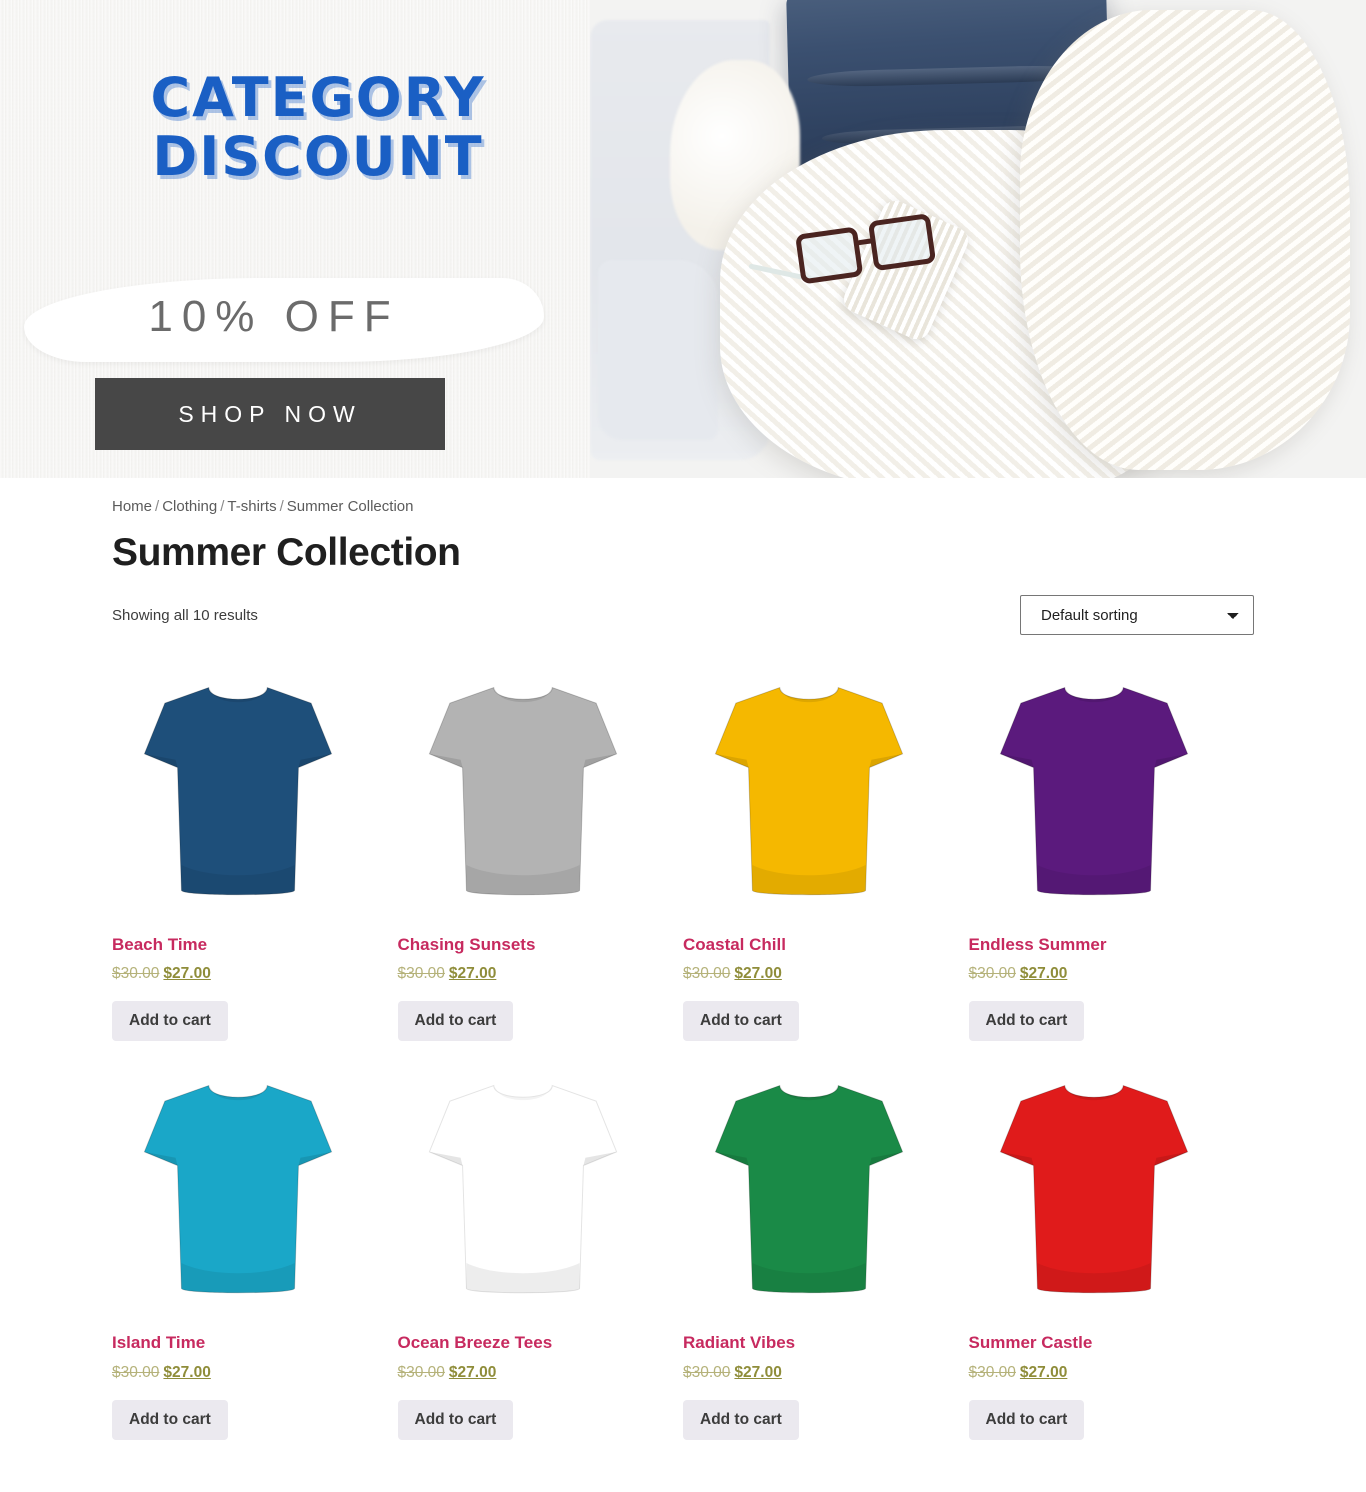 Image resolution: width=1366 pixels, height=1492 pixels. Describe the element at coordinates (350, 506) in the screenshot. I see `breadcrumb-item-current: Summer Collection` at that location.